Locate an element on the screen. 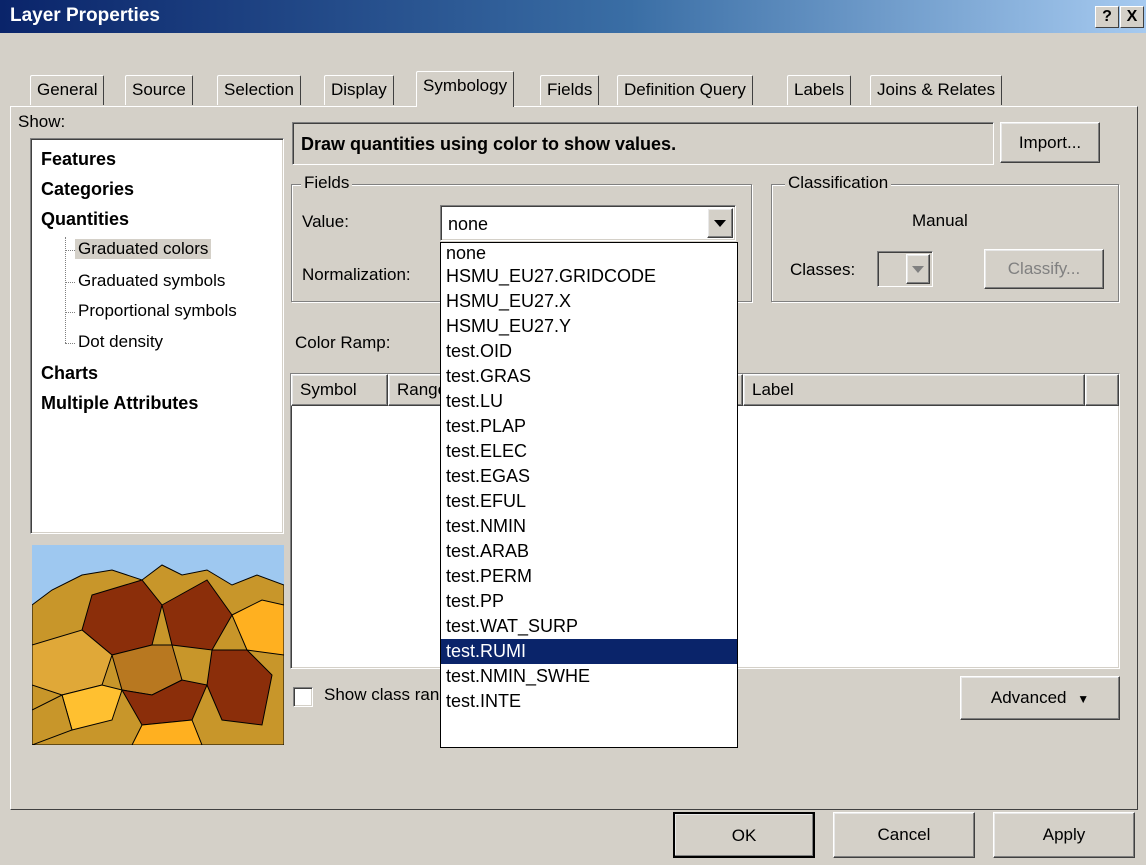  dropdown-option: HSMU_EU27.Y is located at coordinates (589, 326).